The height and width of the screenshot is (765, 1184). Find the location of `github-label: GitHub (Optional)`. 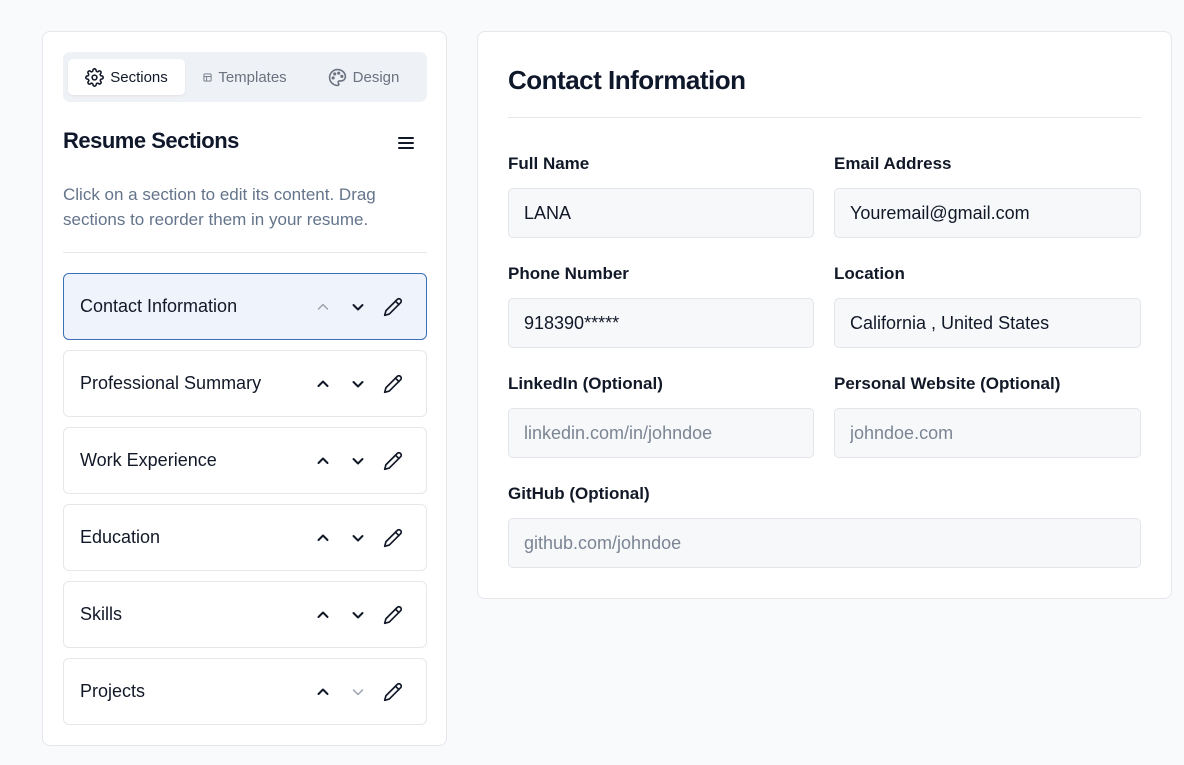

github-label: GitHub (Optional) is located at coordinates (579, 493).